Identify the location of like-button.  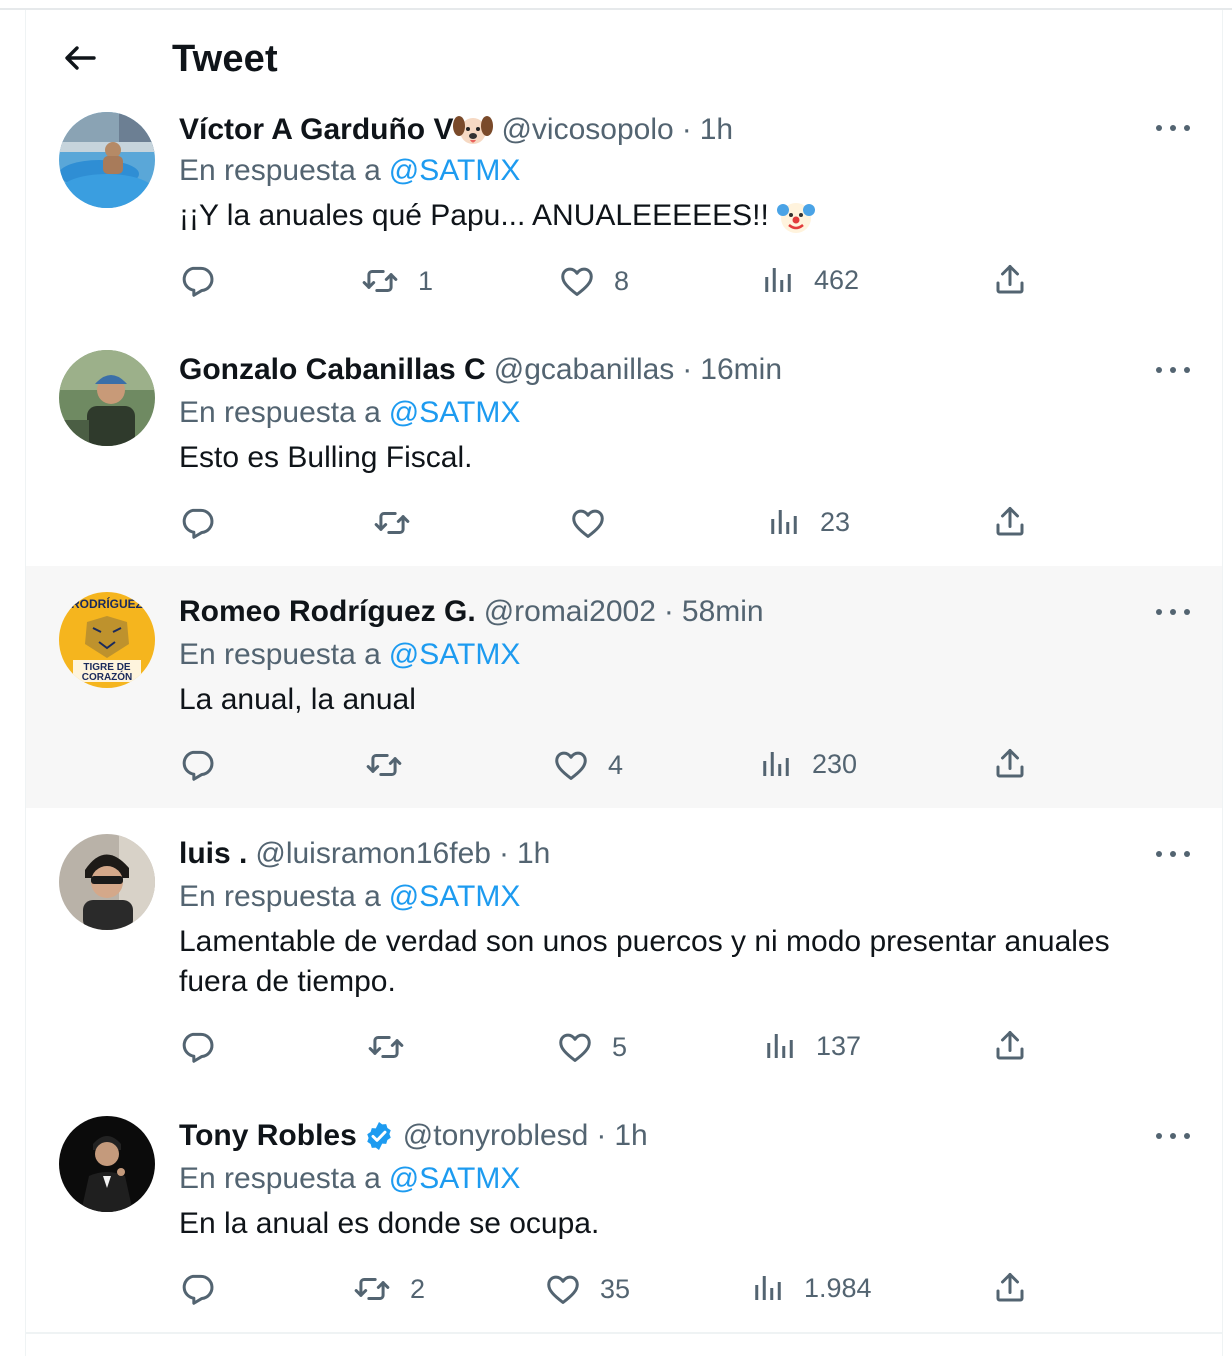
(597, 523).